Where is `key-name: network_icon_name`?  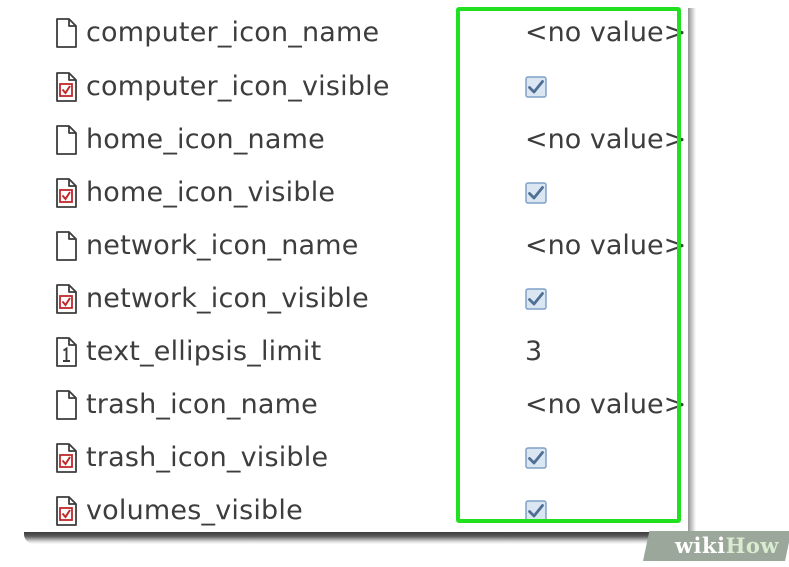 key-name: network_icon_name is located at coordinates (222, 245).